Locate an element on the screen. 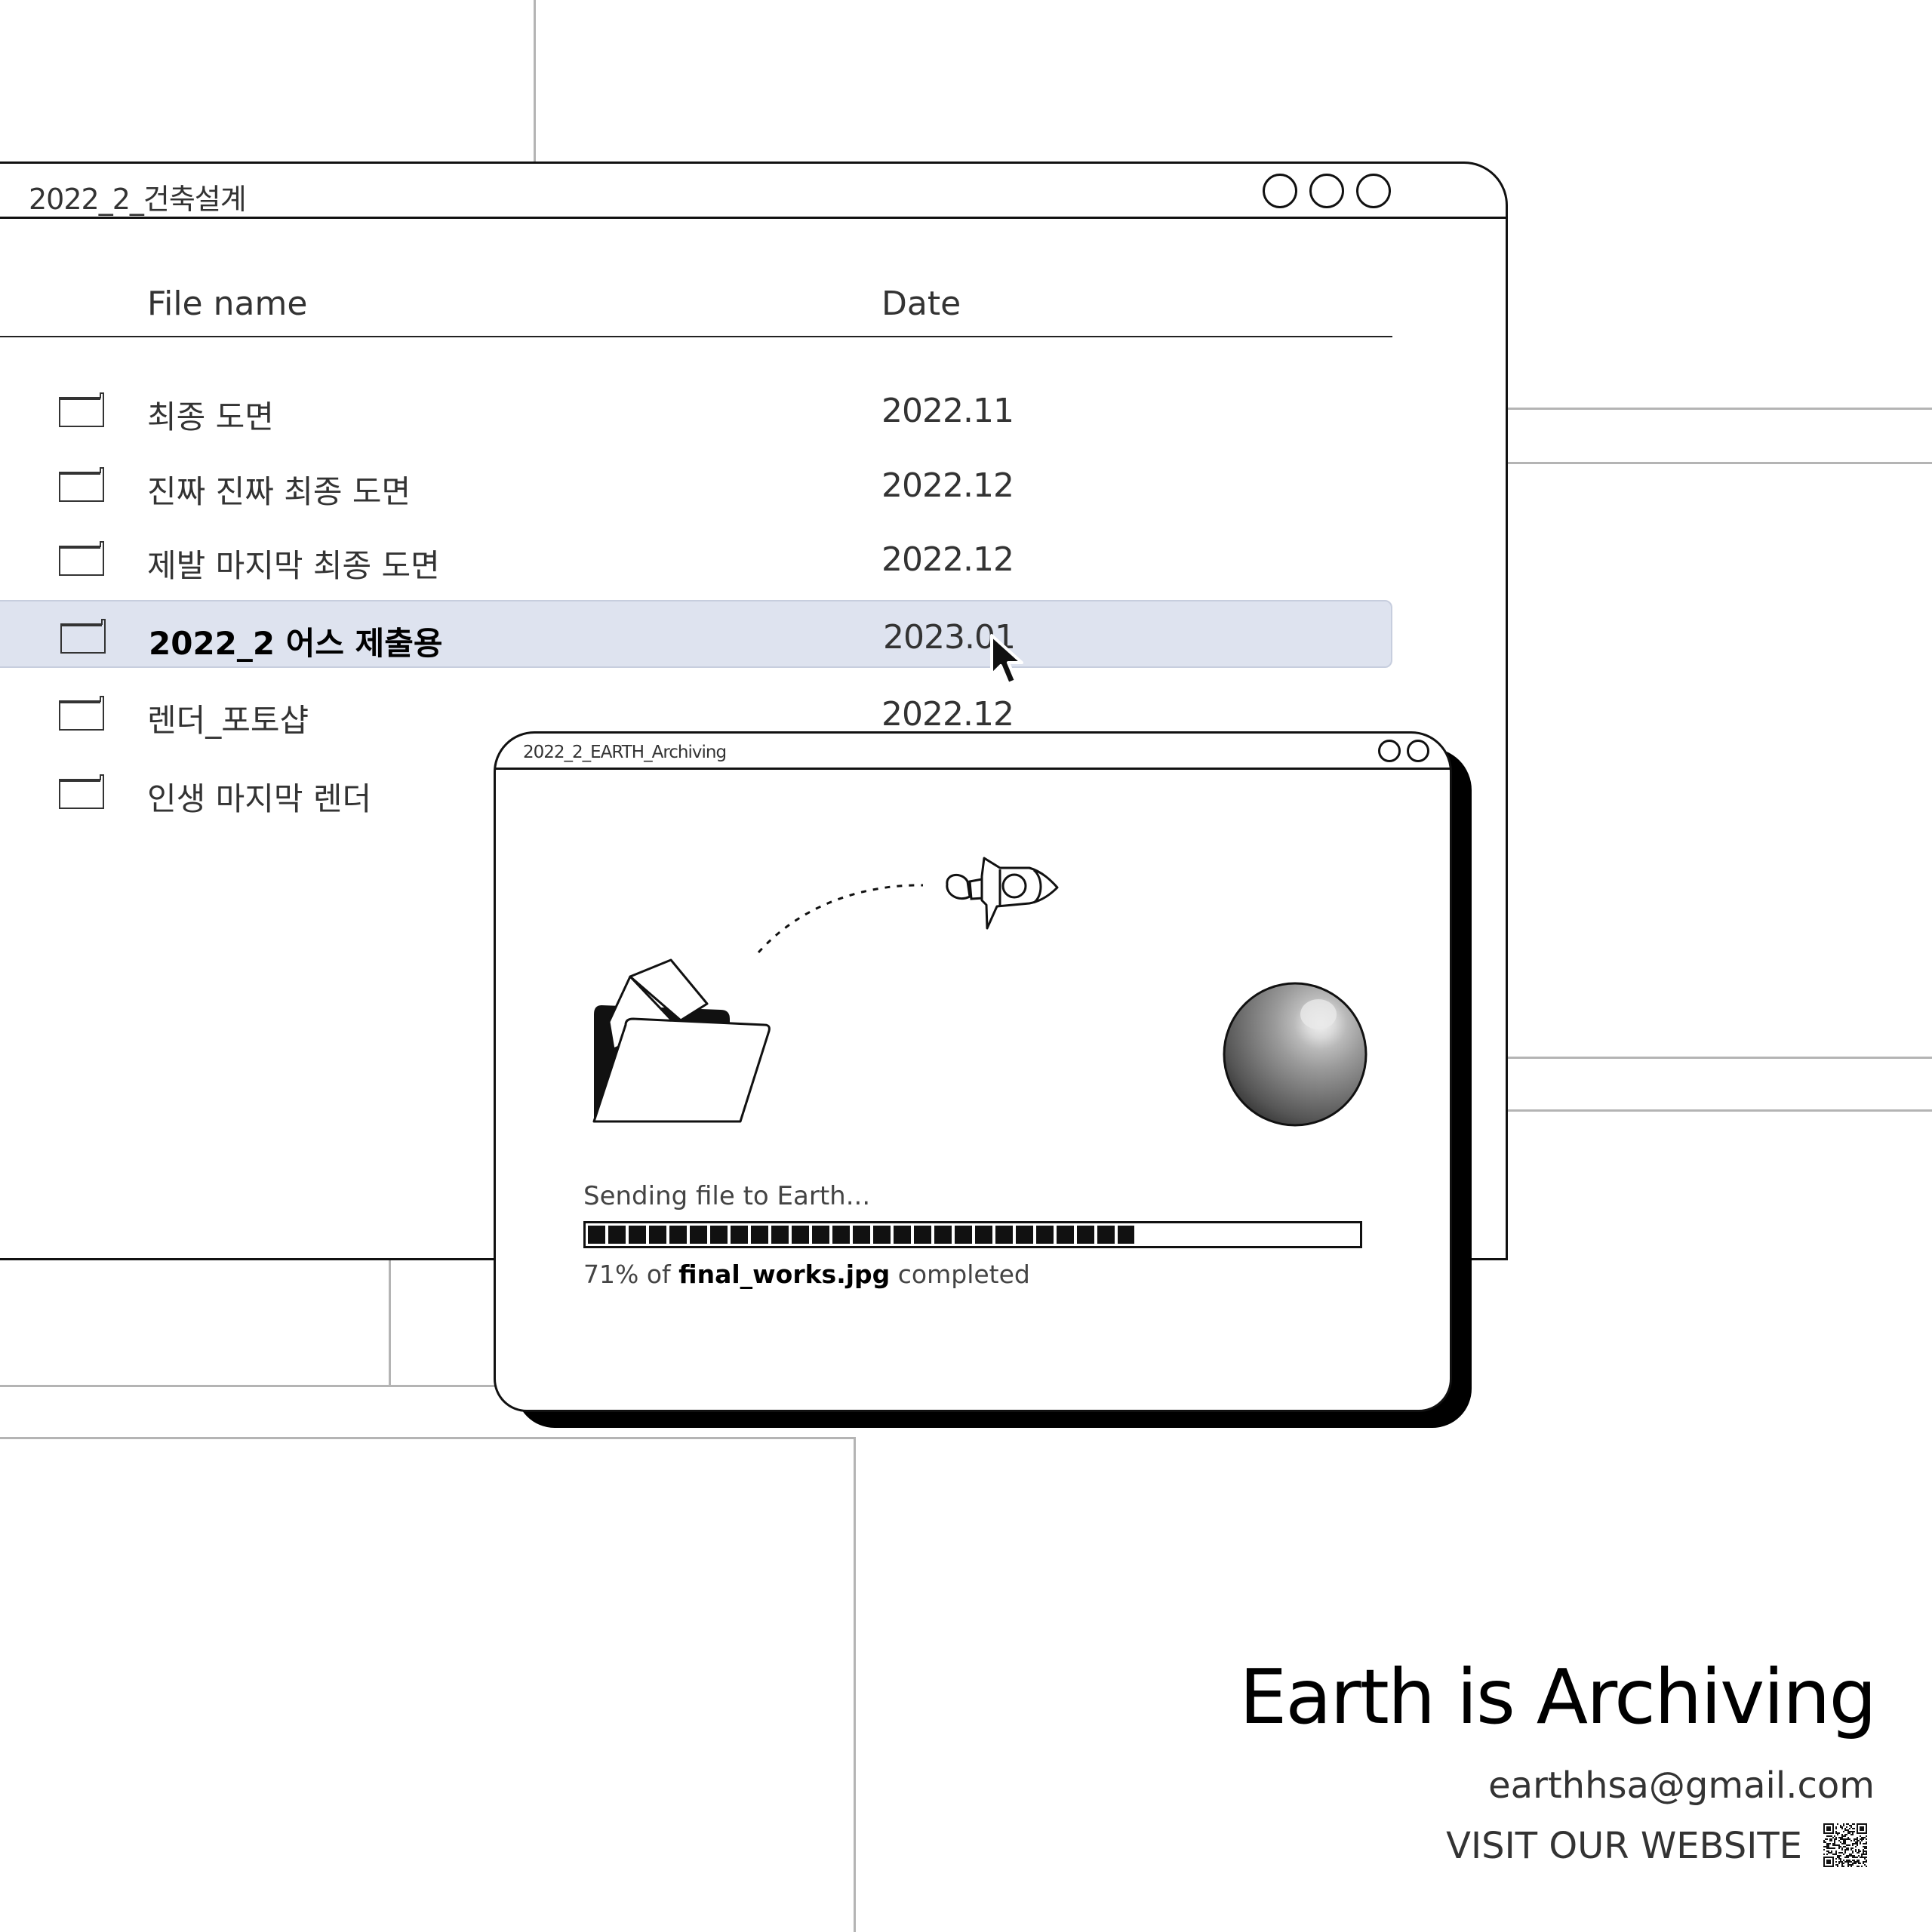 This screenshot has width=1932, height=1932. progress-caption: 71% of final_works.jpg completed is located at coordinates (806, 1274).